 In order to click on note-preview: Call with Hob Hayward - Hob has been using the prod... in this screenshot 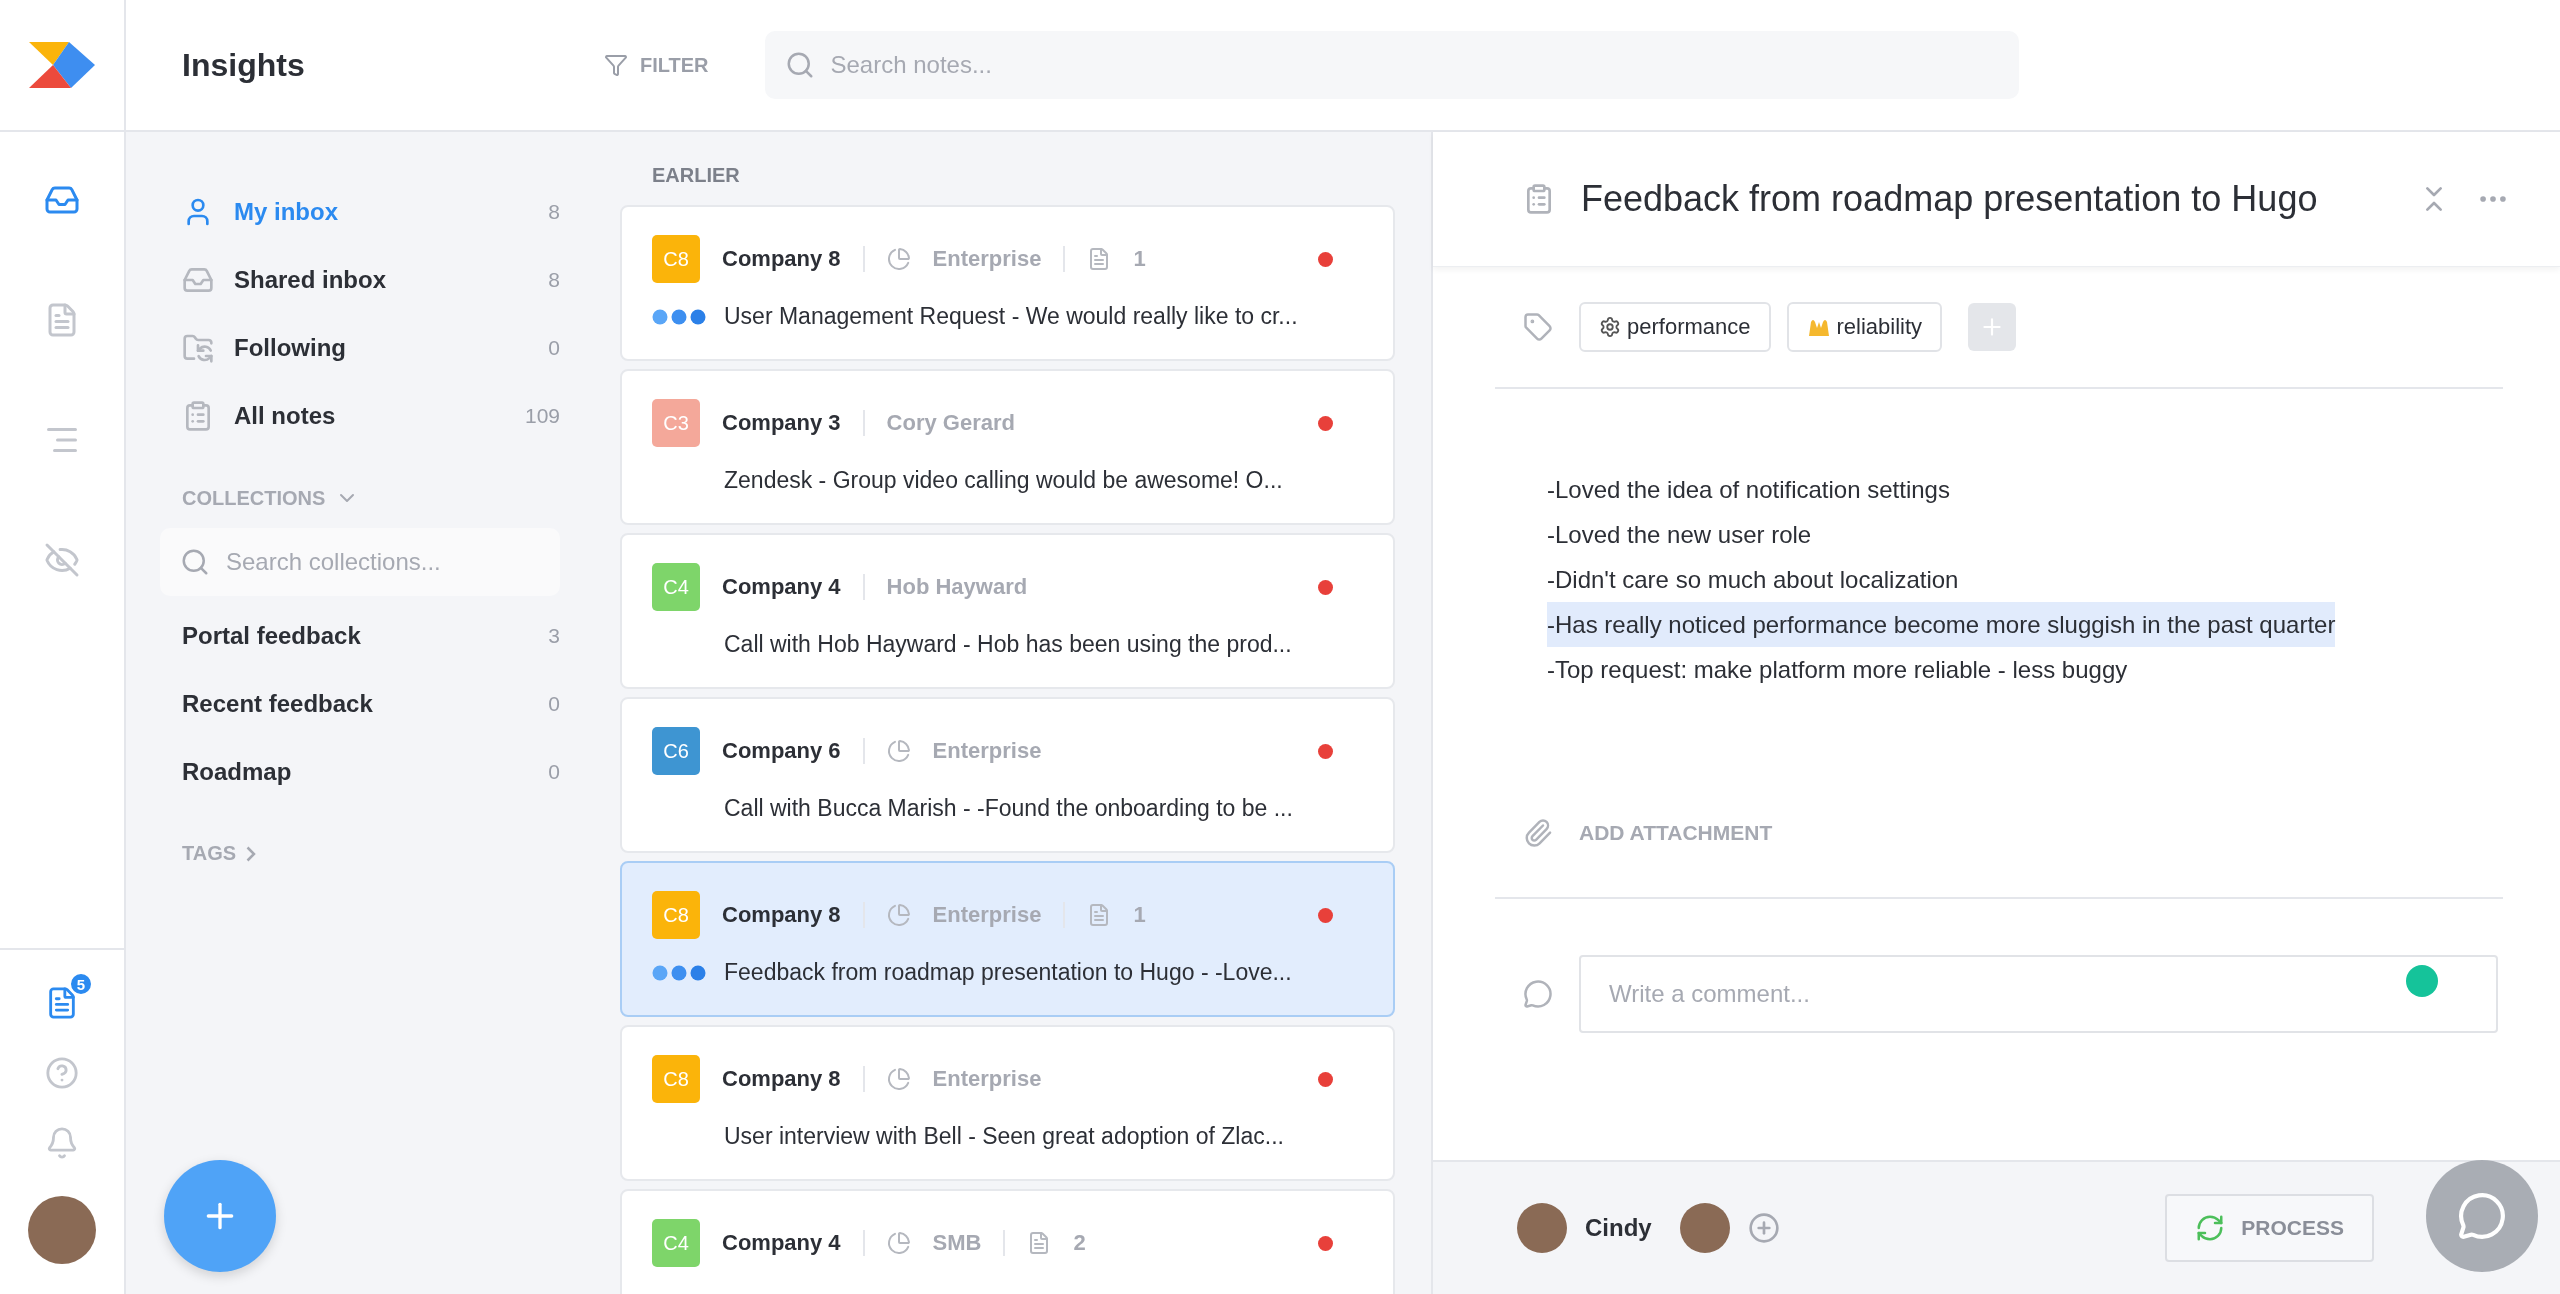, I will do `click(1008, 644)`.